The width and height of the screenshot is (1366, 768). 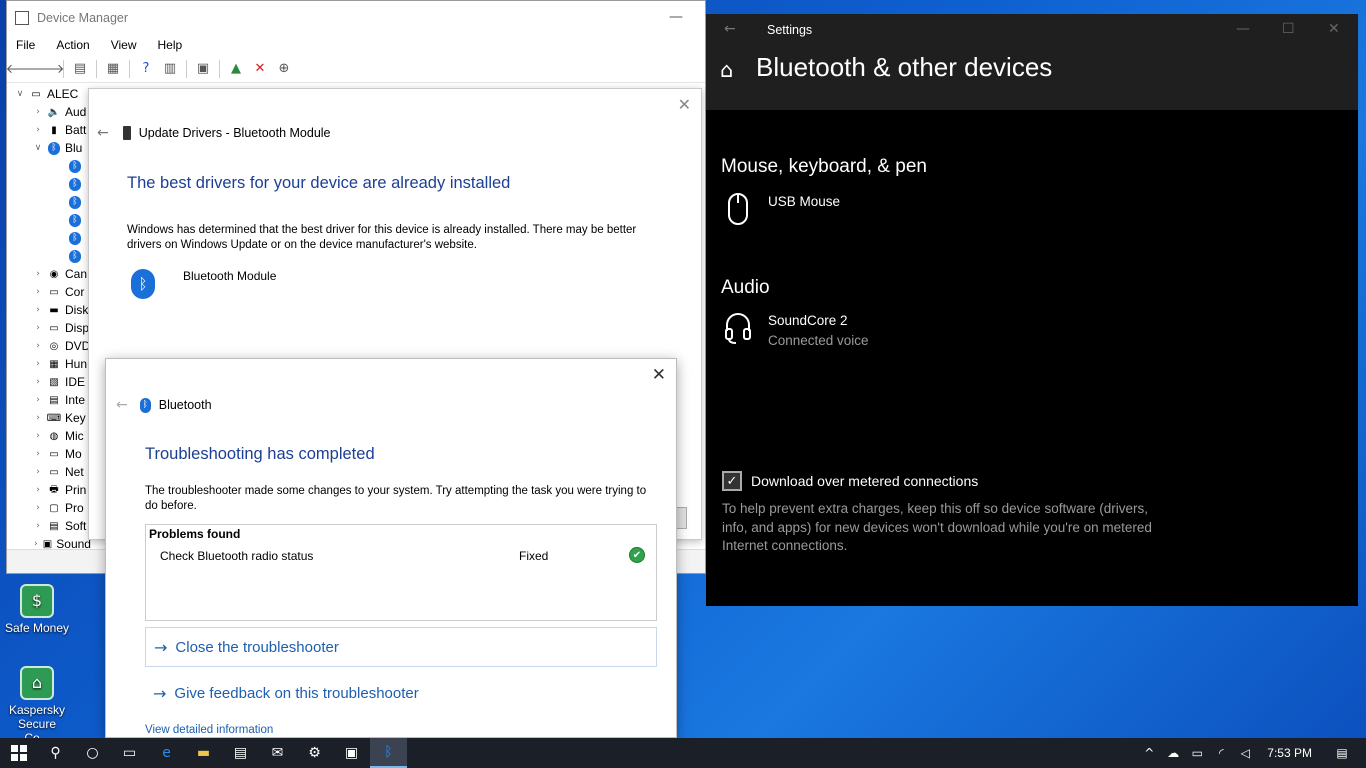 What do you see at coordinates (240, 753) in the screenshot?
I see `store-icon: ▤` at bounding box center [240, 753].